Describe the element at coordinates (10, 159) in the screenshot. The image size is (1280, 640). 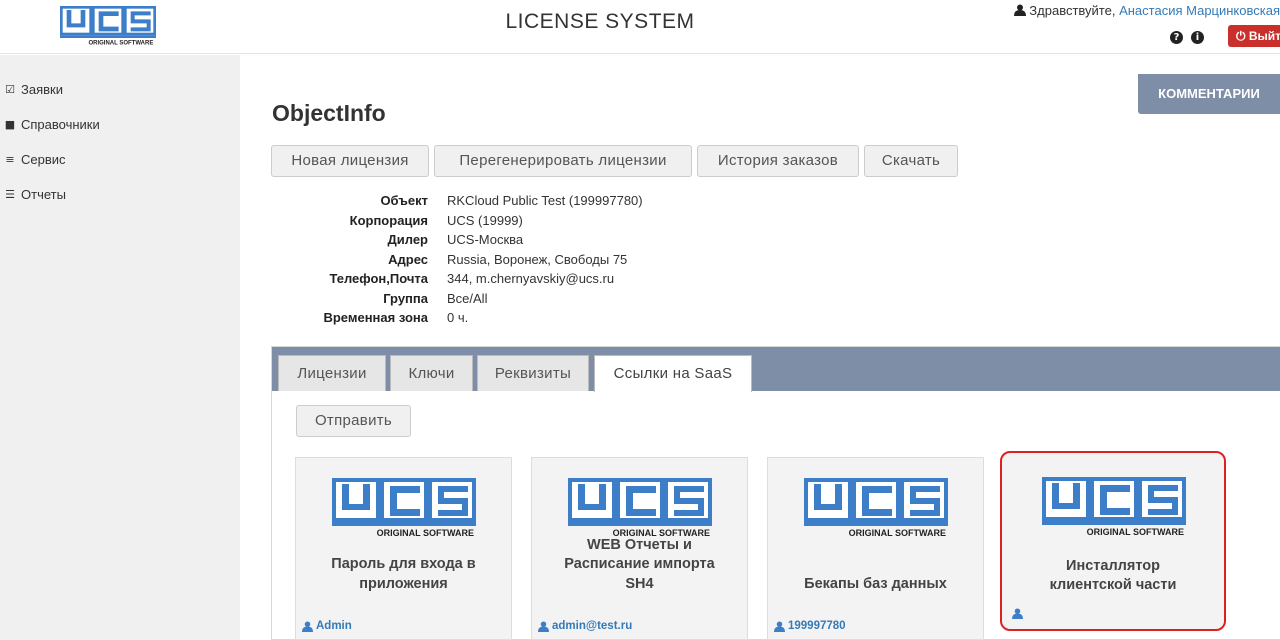
I see `list-icon: ≡` at that location.